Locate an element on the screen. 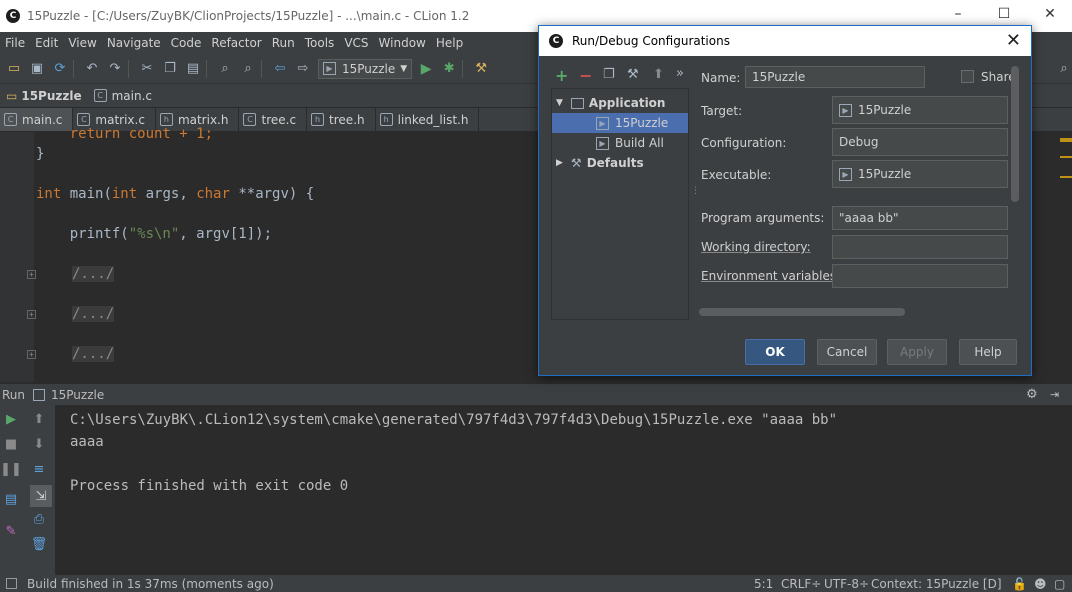 Image resolution: width=1072 pixels, height=592 pixels. close-window-button: ✕ is located at coordinates (1050, 14).